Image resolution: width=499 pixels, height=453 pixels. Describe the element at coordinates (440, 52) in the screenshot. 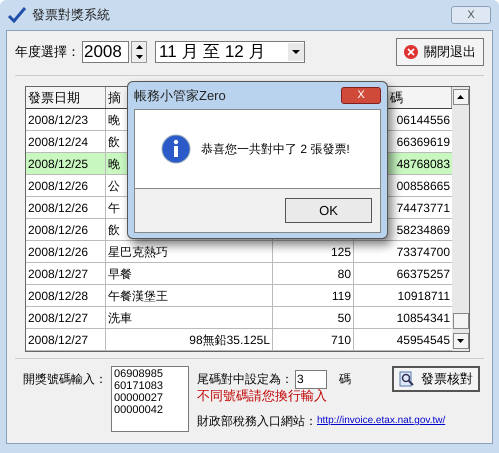

I see `exit-button: 關閉退出` at that location.